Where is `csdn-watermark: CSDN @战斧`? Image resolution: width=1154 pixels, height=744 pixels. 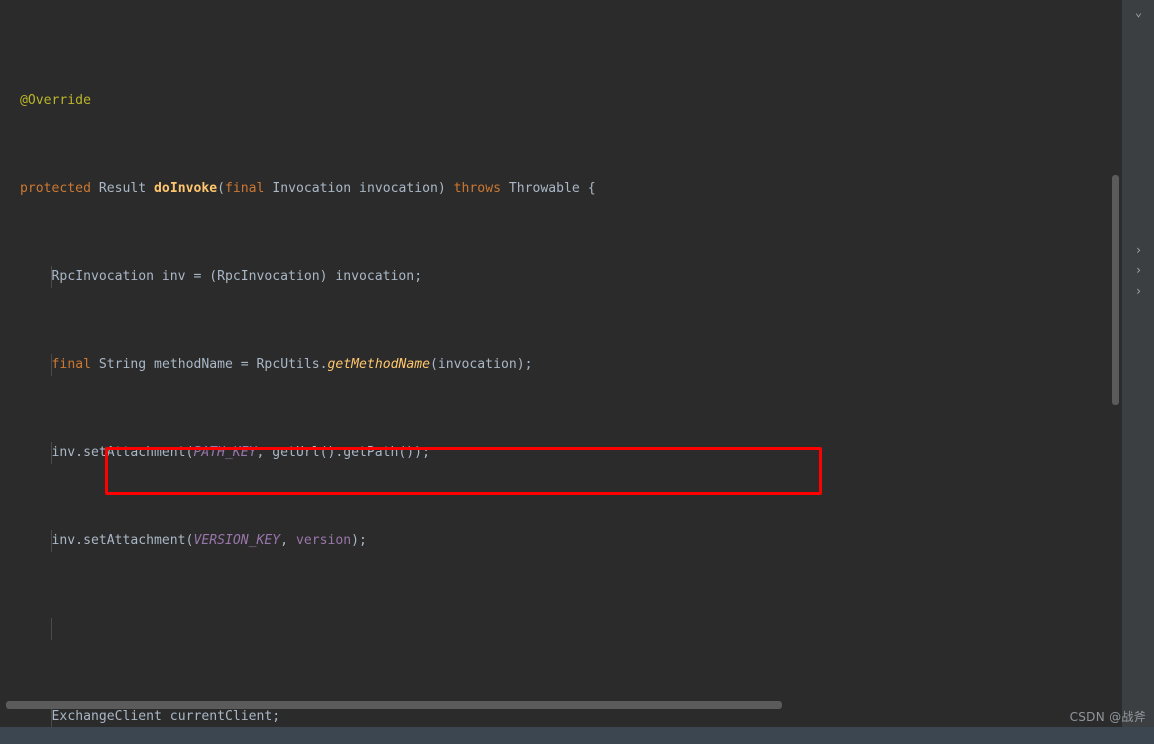 csdn-watermark: CSDN @战斧 is located at coordinates (1107, 717).